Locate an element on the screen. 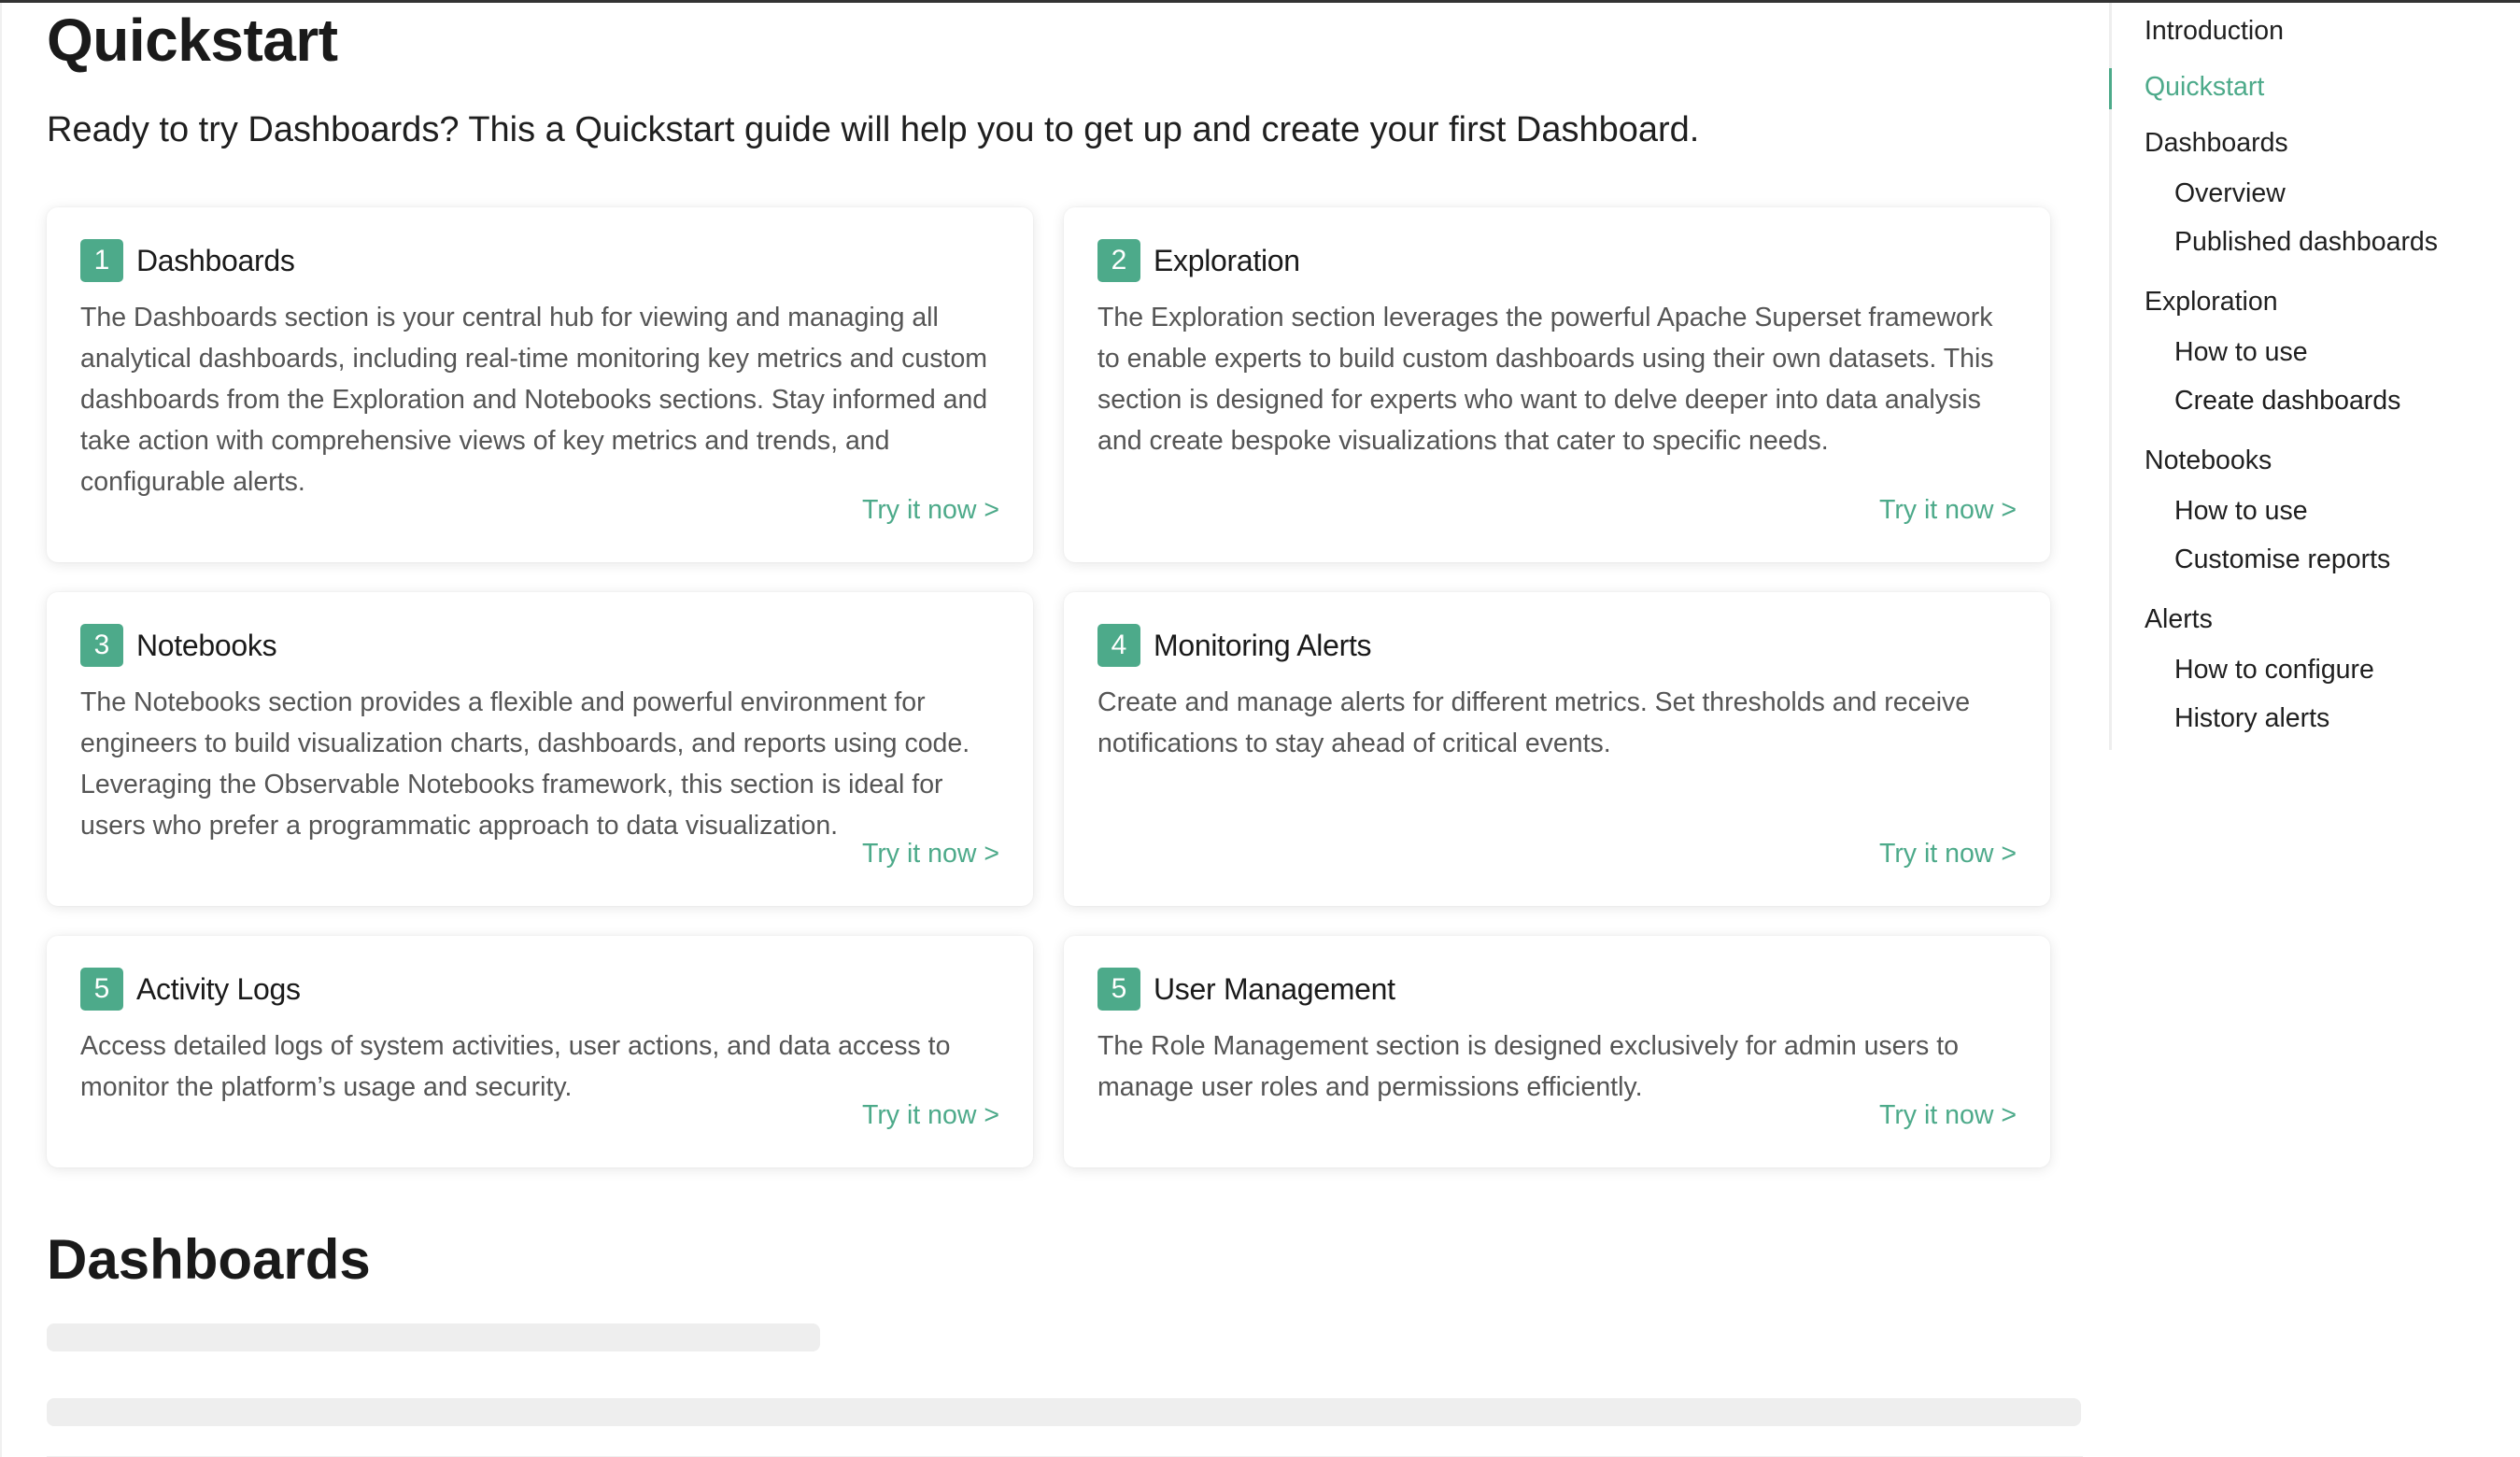 This screenshot has height=1457, width=2520. card-header: 3 Notebooks is located at coordinates (539, 645).